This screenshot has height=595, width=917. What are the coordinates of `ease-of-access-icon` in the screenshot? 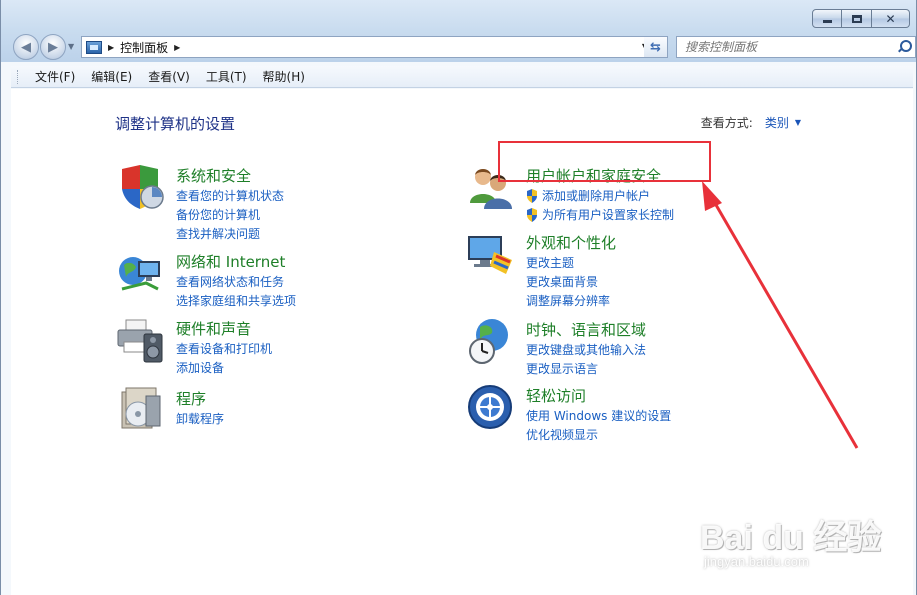 It's located at (490, 407).